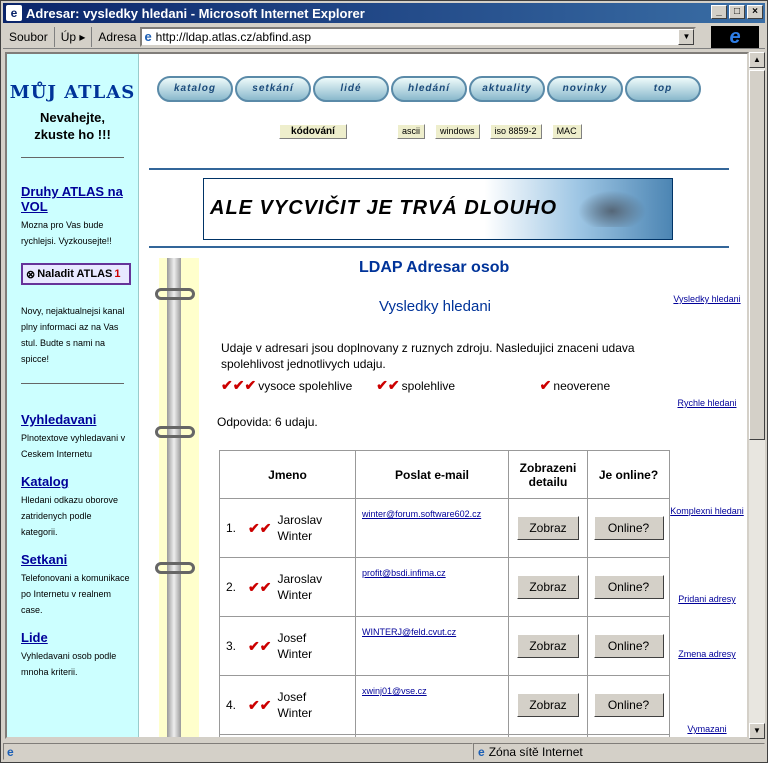  Describe the element at coordinates (707, 599) in the screenshot. I see `link-pridani-adresy: Pridani adresy` at that location.